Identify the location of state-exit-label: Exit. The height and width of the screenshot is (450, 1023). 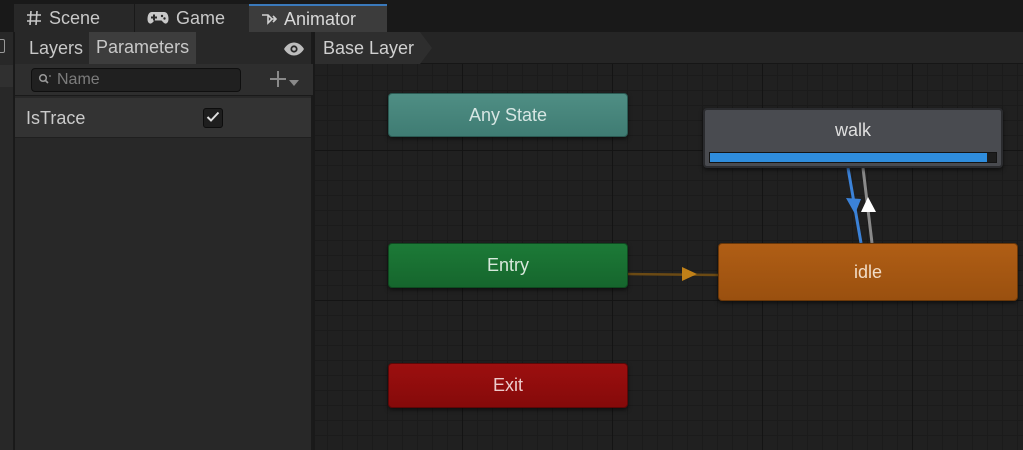
(507, 385).